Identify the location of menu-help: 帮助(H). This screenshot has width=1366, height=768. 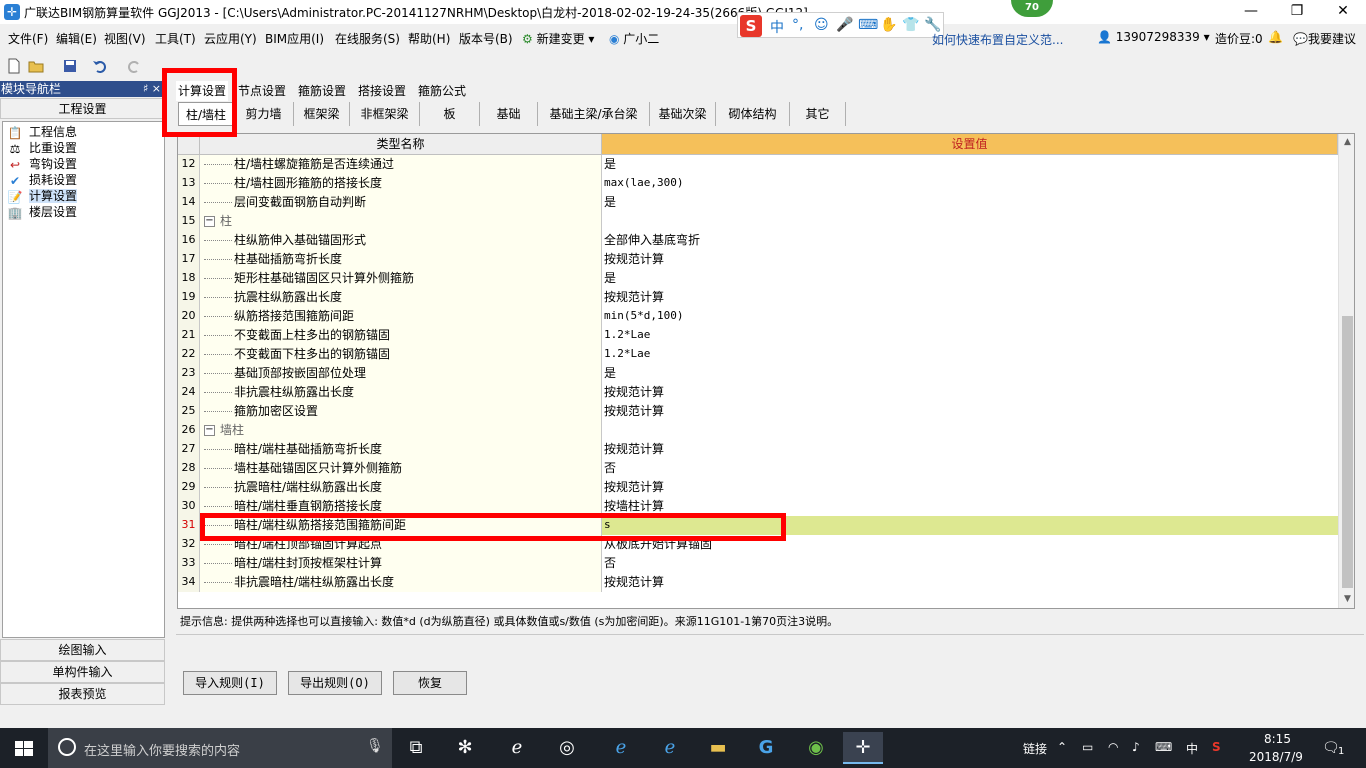
(429, 38).